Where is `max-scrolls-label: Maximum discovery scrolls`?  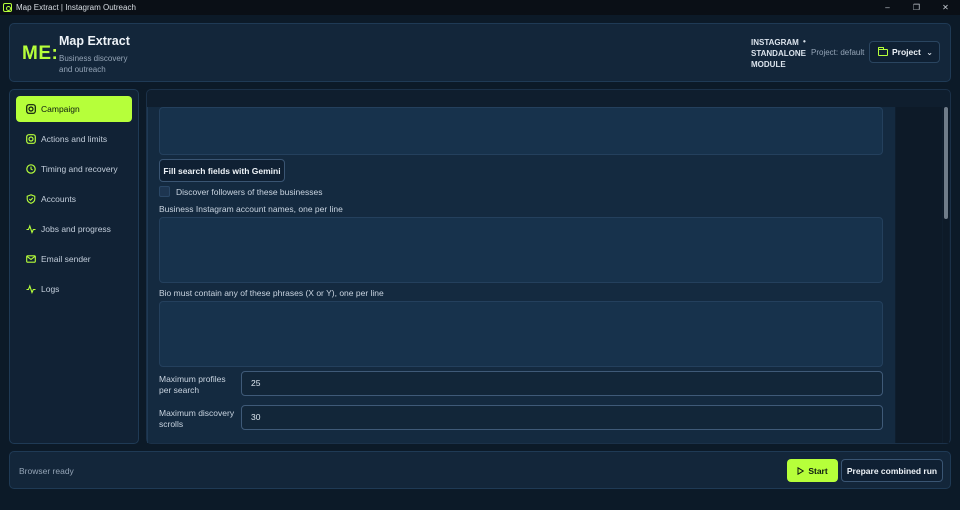 max-scrolls-label: Maximum discovery scrolls is located at coordinates (197, 418).